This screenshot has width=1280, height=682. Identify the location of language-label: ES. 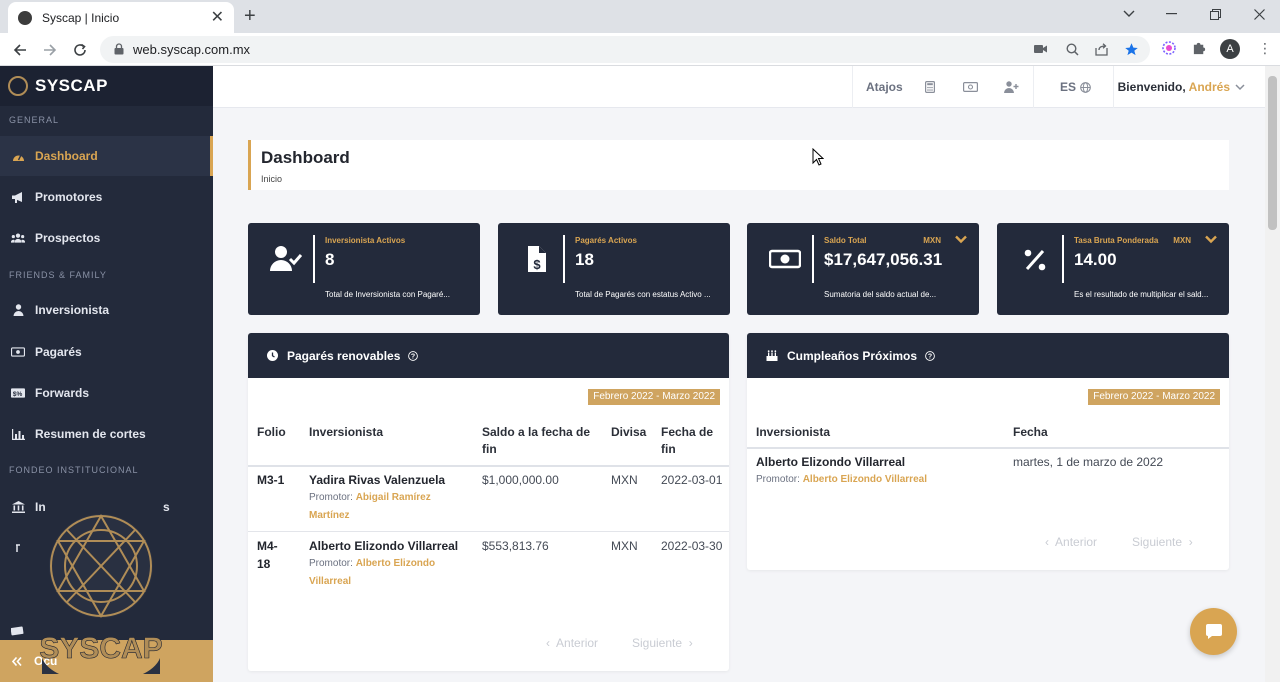
(1068, 87).